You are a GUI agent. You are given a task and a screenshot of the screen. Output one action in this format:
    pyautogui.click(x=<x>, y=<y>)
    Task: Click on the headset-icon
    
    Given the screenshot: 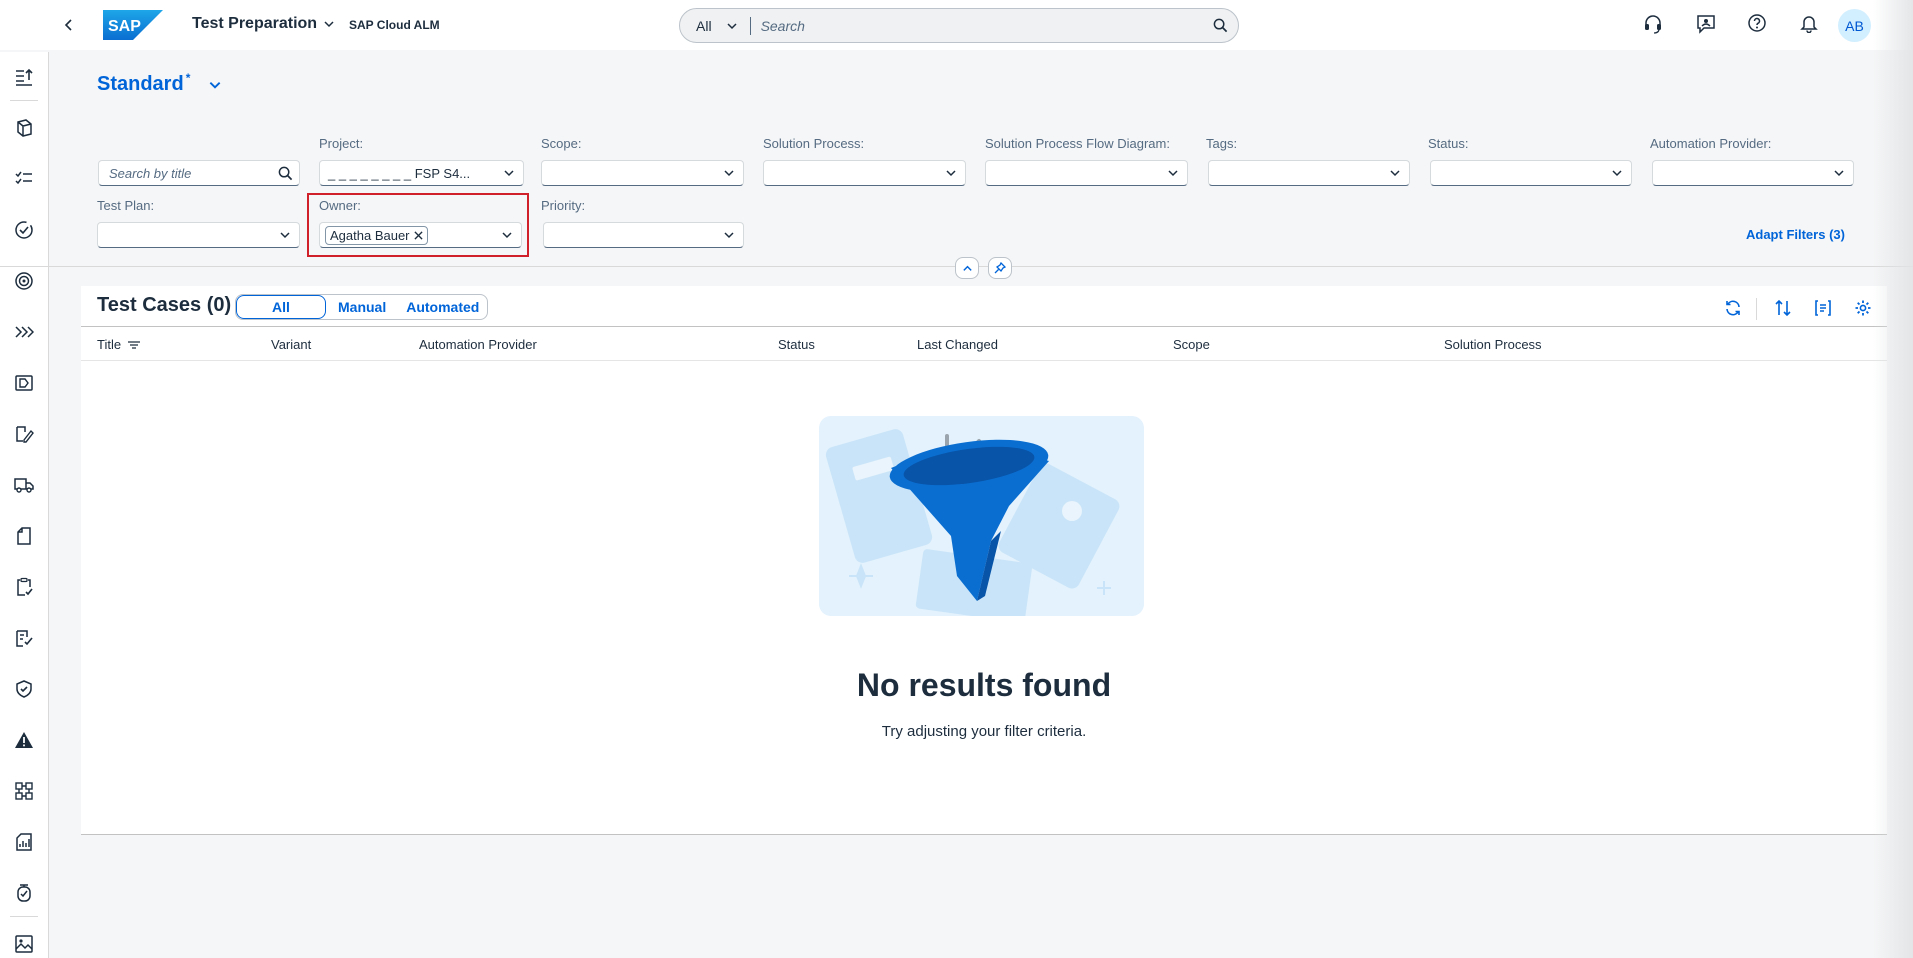 What is the action you would take?
    pyautogui.click(x=1653, y=26)
    